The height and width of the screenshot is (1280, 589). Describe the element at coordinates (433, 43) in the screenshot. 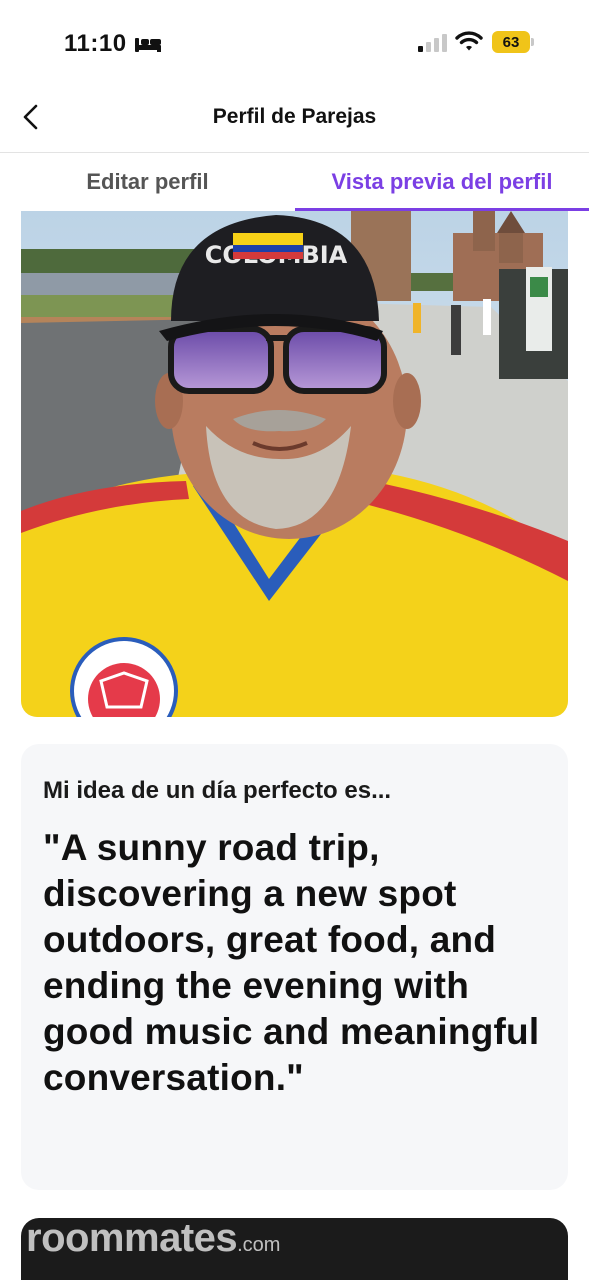

I see `signal-icon` at that location.